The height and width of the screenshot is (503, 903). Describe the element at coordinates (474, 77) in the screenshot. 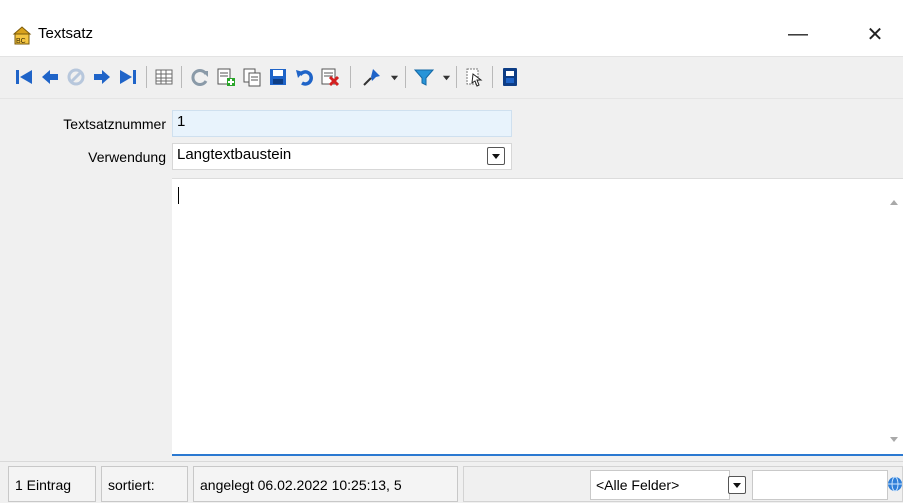

I see `select-icon` at that location.